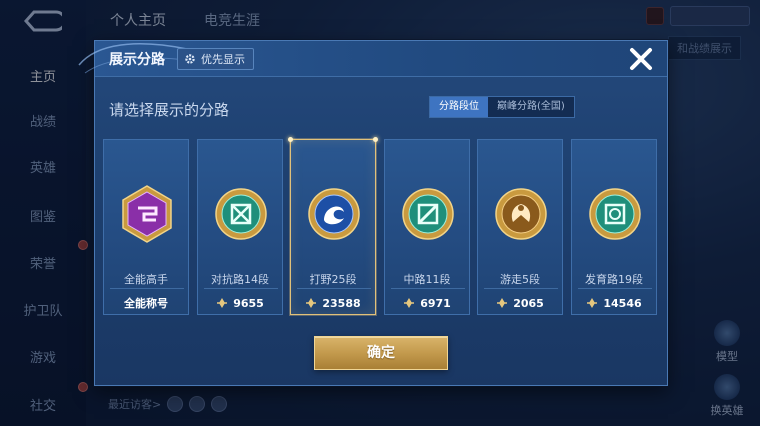 This screenshot has width=760, height=426. What do you see at coordinates (169, 110) in the screenshot?
I see `lane-select-prompt: 请选择展示的分路` at bounding box center [169, 110].